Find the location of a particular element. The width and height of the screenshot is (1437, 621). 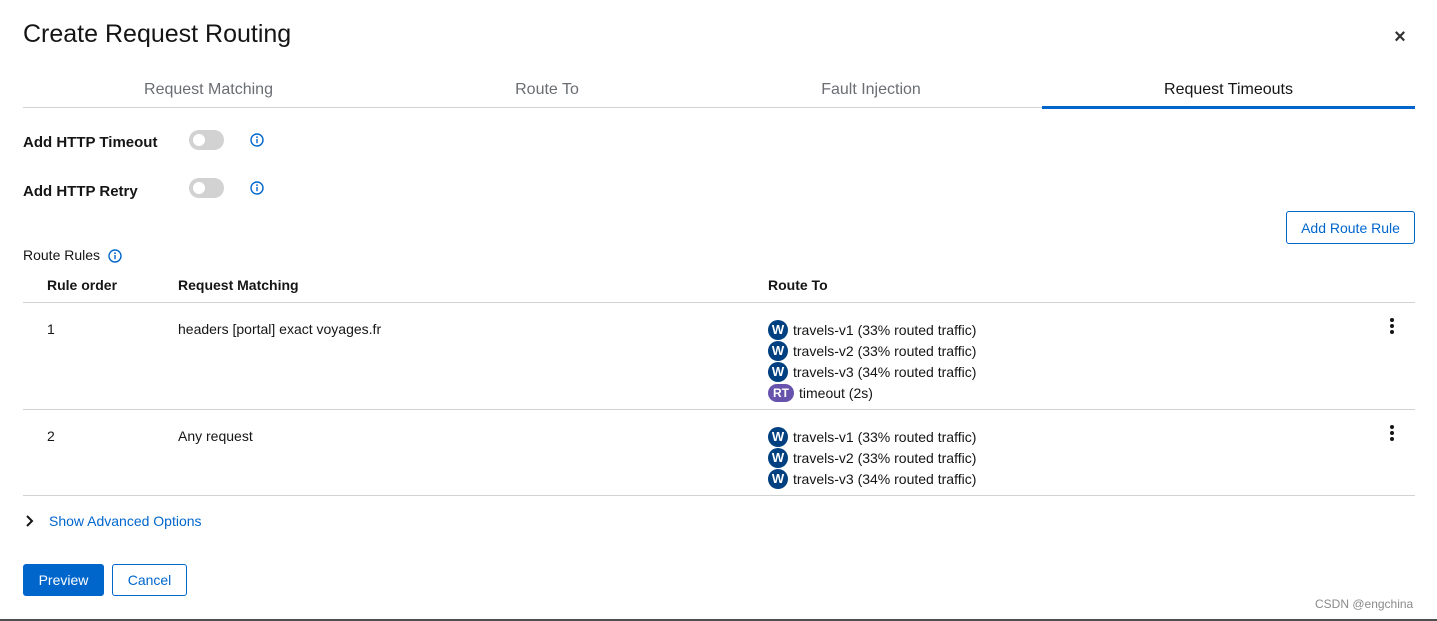

column-header-route-to: Route To is located at coordinates (798, 285).